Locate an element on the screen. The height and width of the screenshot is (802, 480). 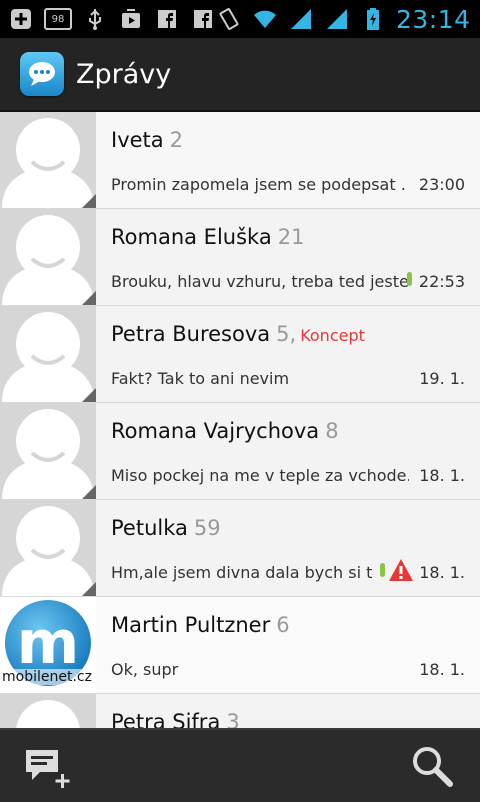
message-snippet: Ok, supr is located at coordinates (145, 669).